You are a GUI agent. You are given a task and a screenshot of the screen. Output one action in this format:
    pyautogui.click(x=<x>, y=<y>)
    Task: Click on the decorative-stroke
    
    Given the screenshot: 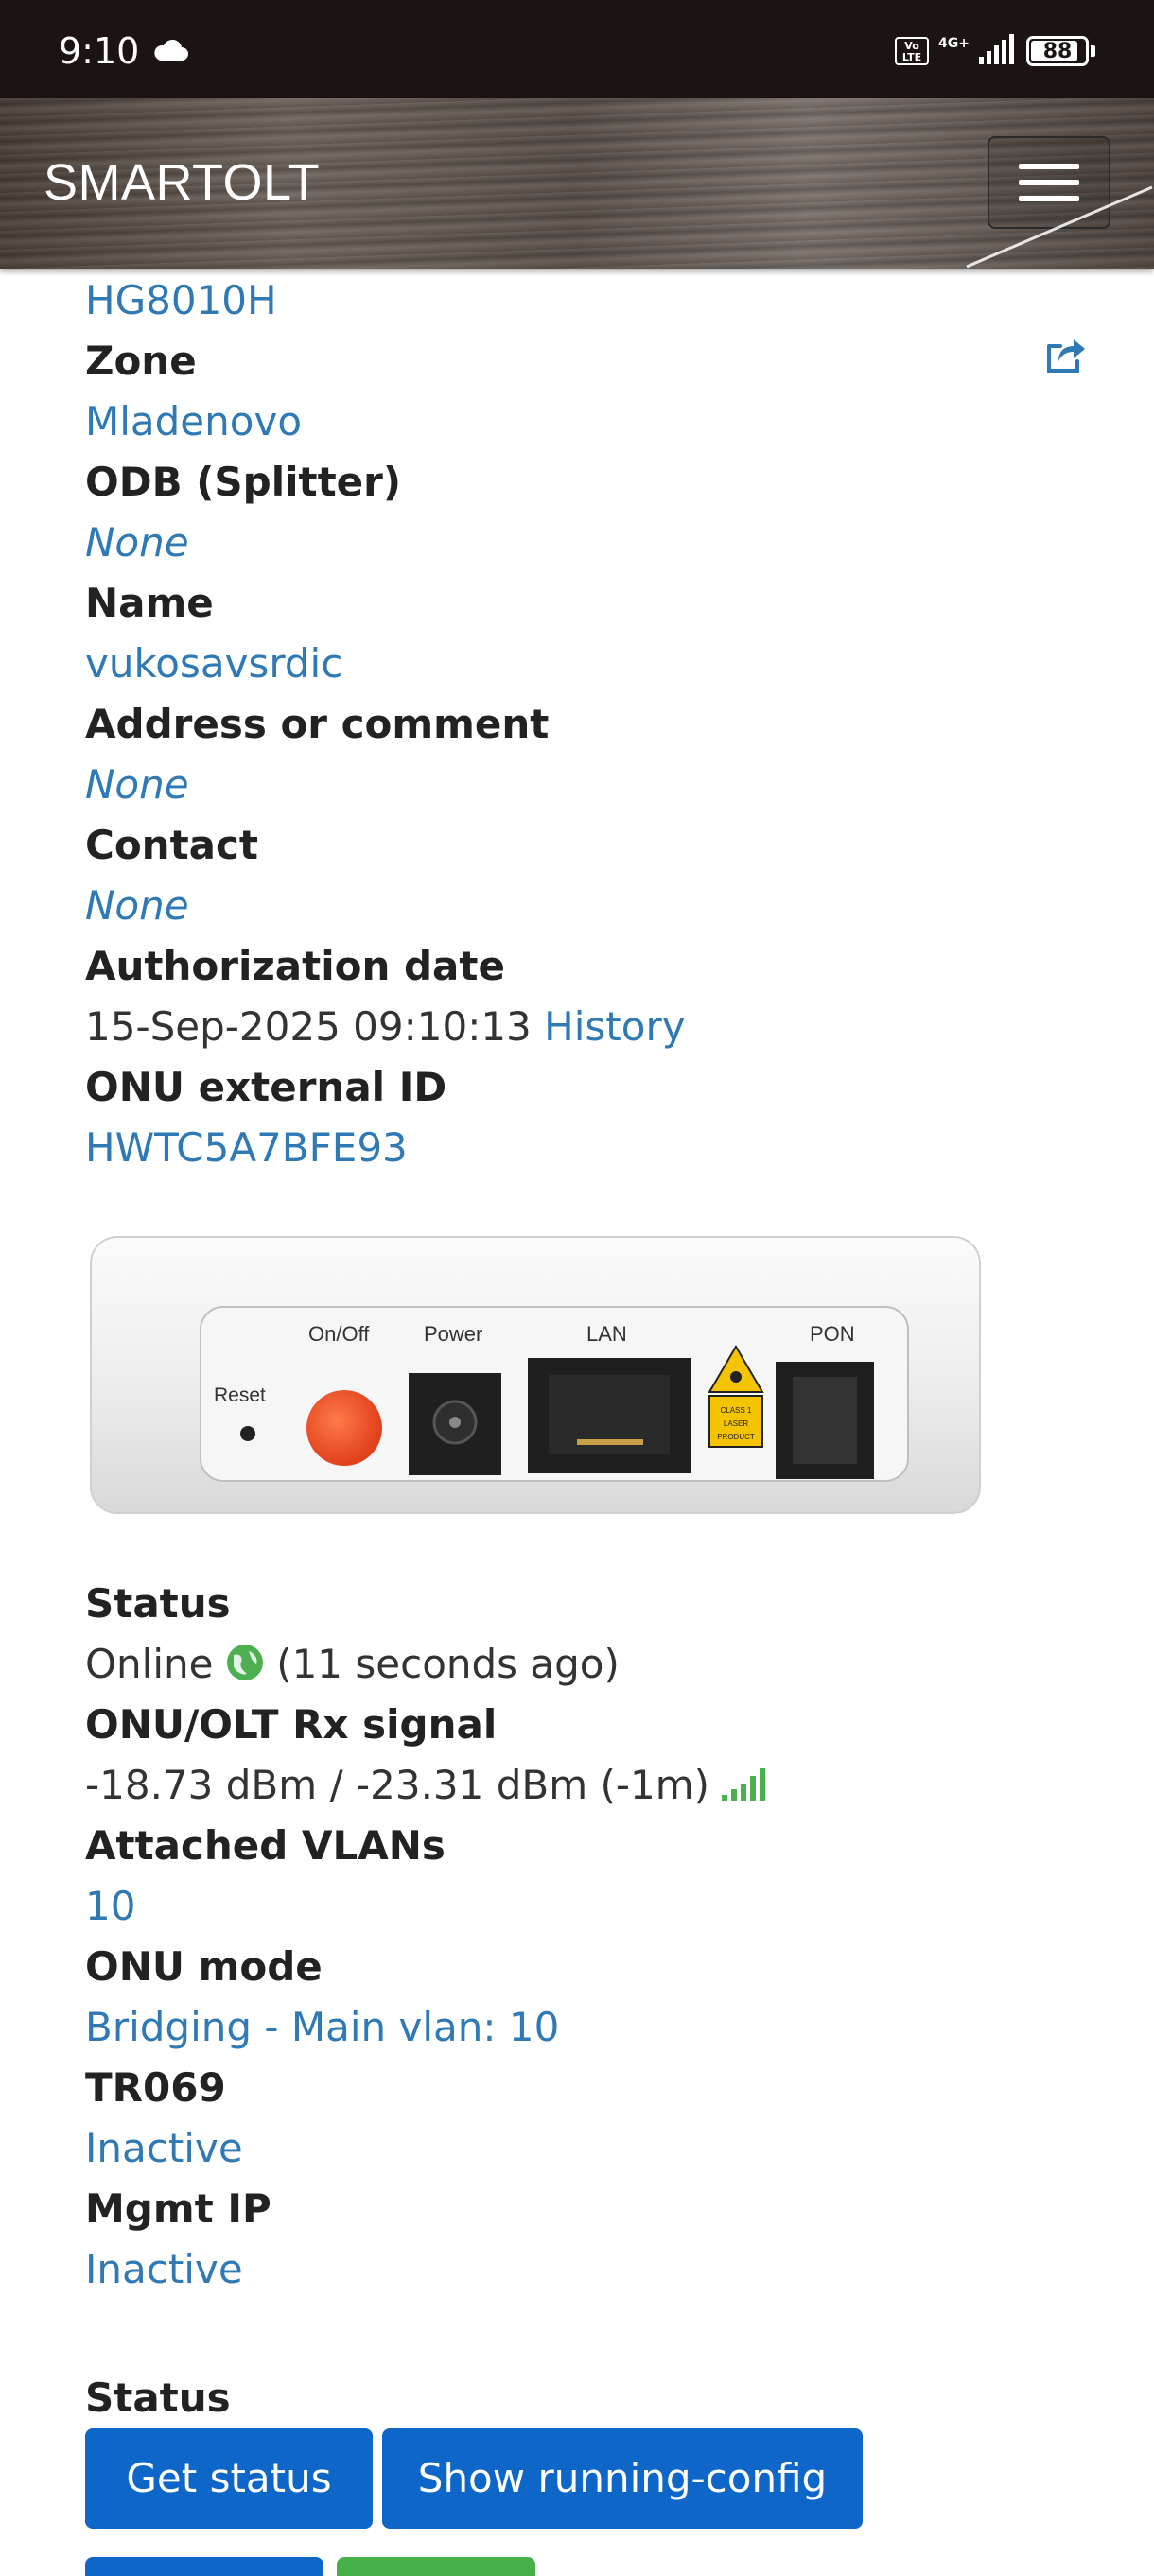 What is the action you would take?
    pyautogui.click(x=1059, y=227)
    